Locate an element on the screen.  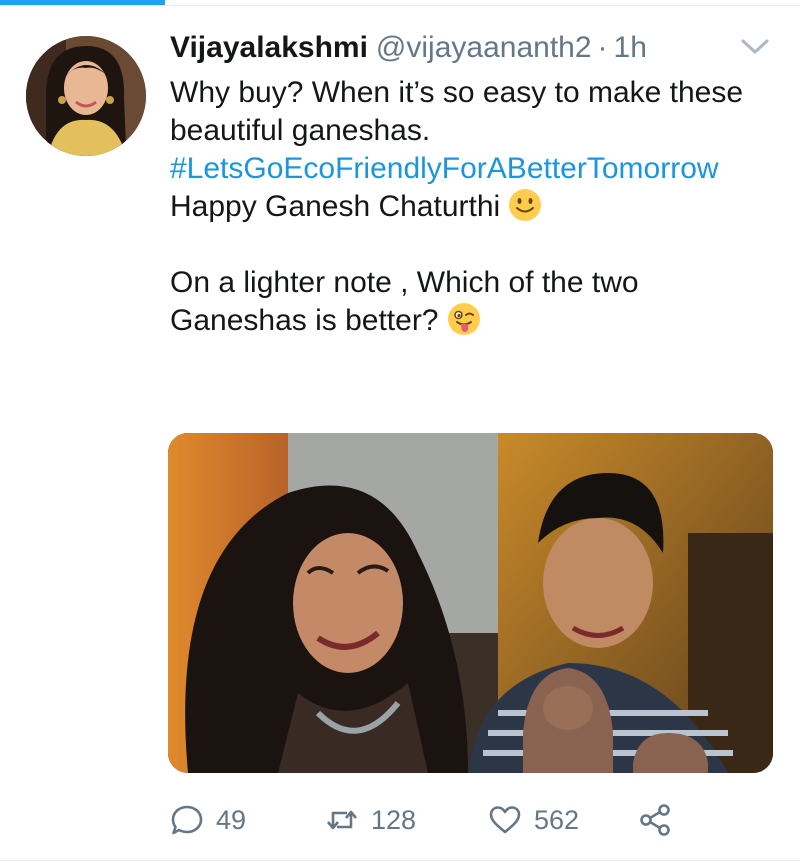
avatar is located at coordinates (86, 96).